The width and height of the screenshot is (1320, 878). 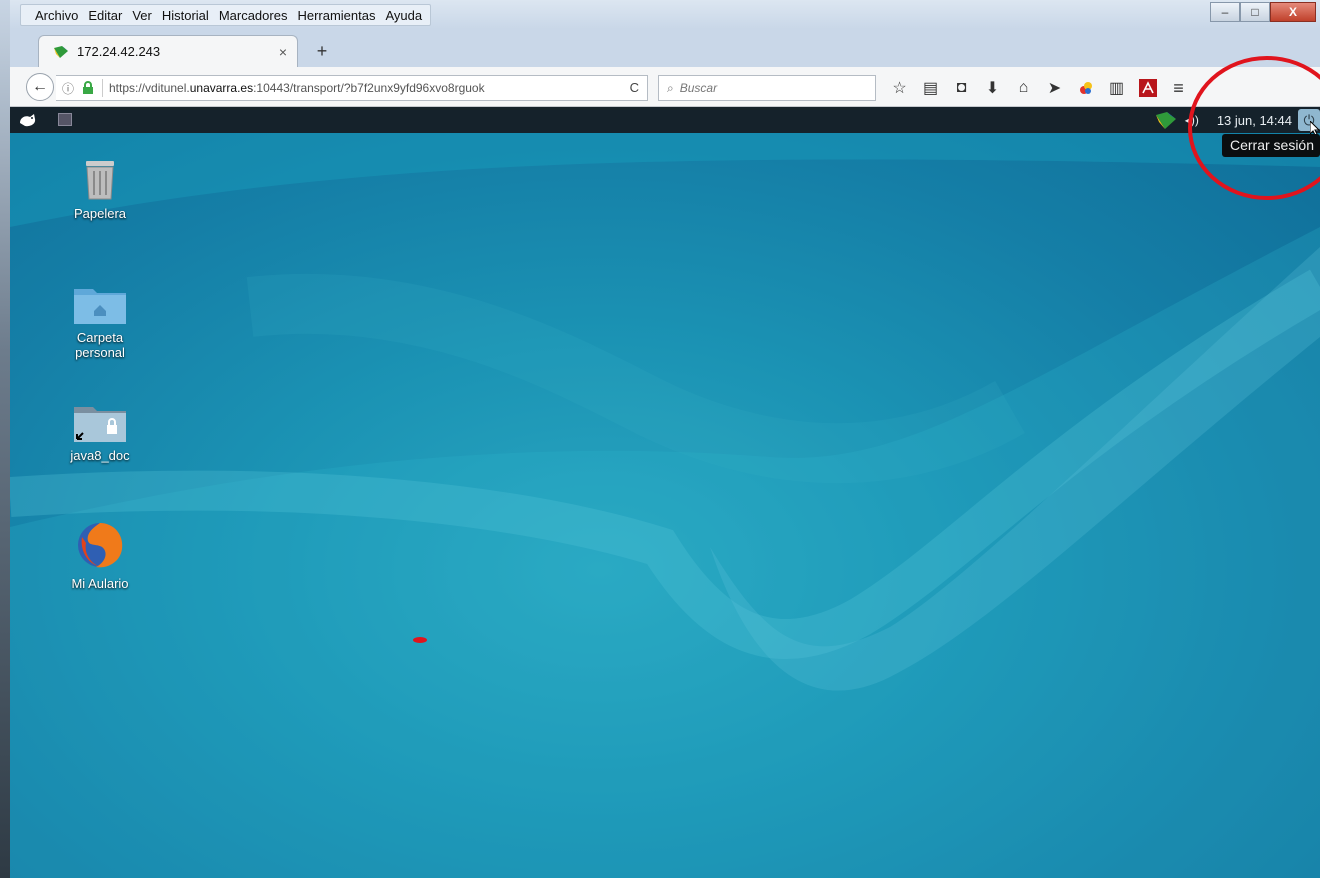 I want to click on tab-bar: 172.24.42.243 × +, so click(x=665, y=48).